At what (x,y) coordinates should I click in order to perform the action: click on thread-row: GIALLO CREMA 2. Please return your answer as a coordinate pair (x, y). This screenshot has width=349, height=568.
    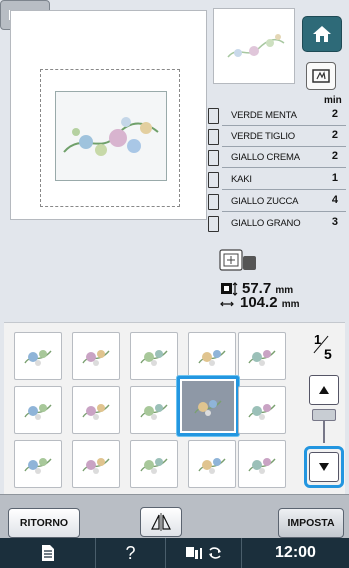
    Looking at the image, I should click on (277, 158).